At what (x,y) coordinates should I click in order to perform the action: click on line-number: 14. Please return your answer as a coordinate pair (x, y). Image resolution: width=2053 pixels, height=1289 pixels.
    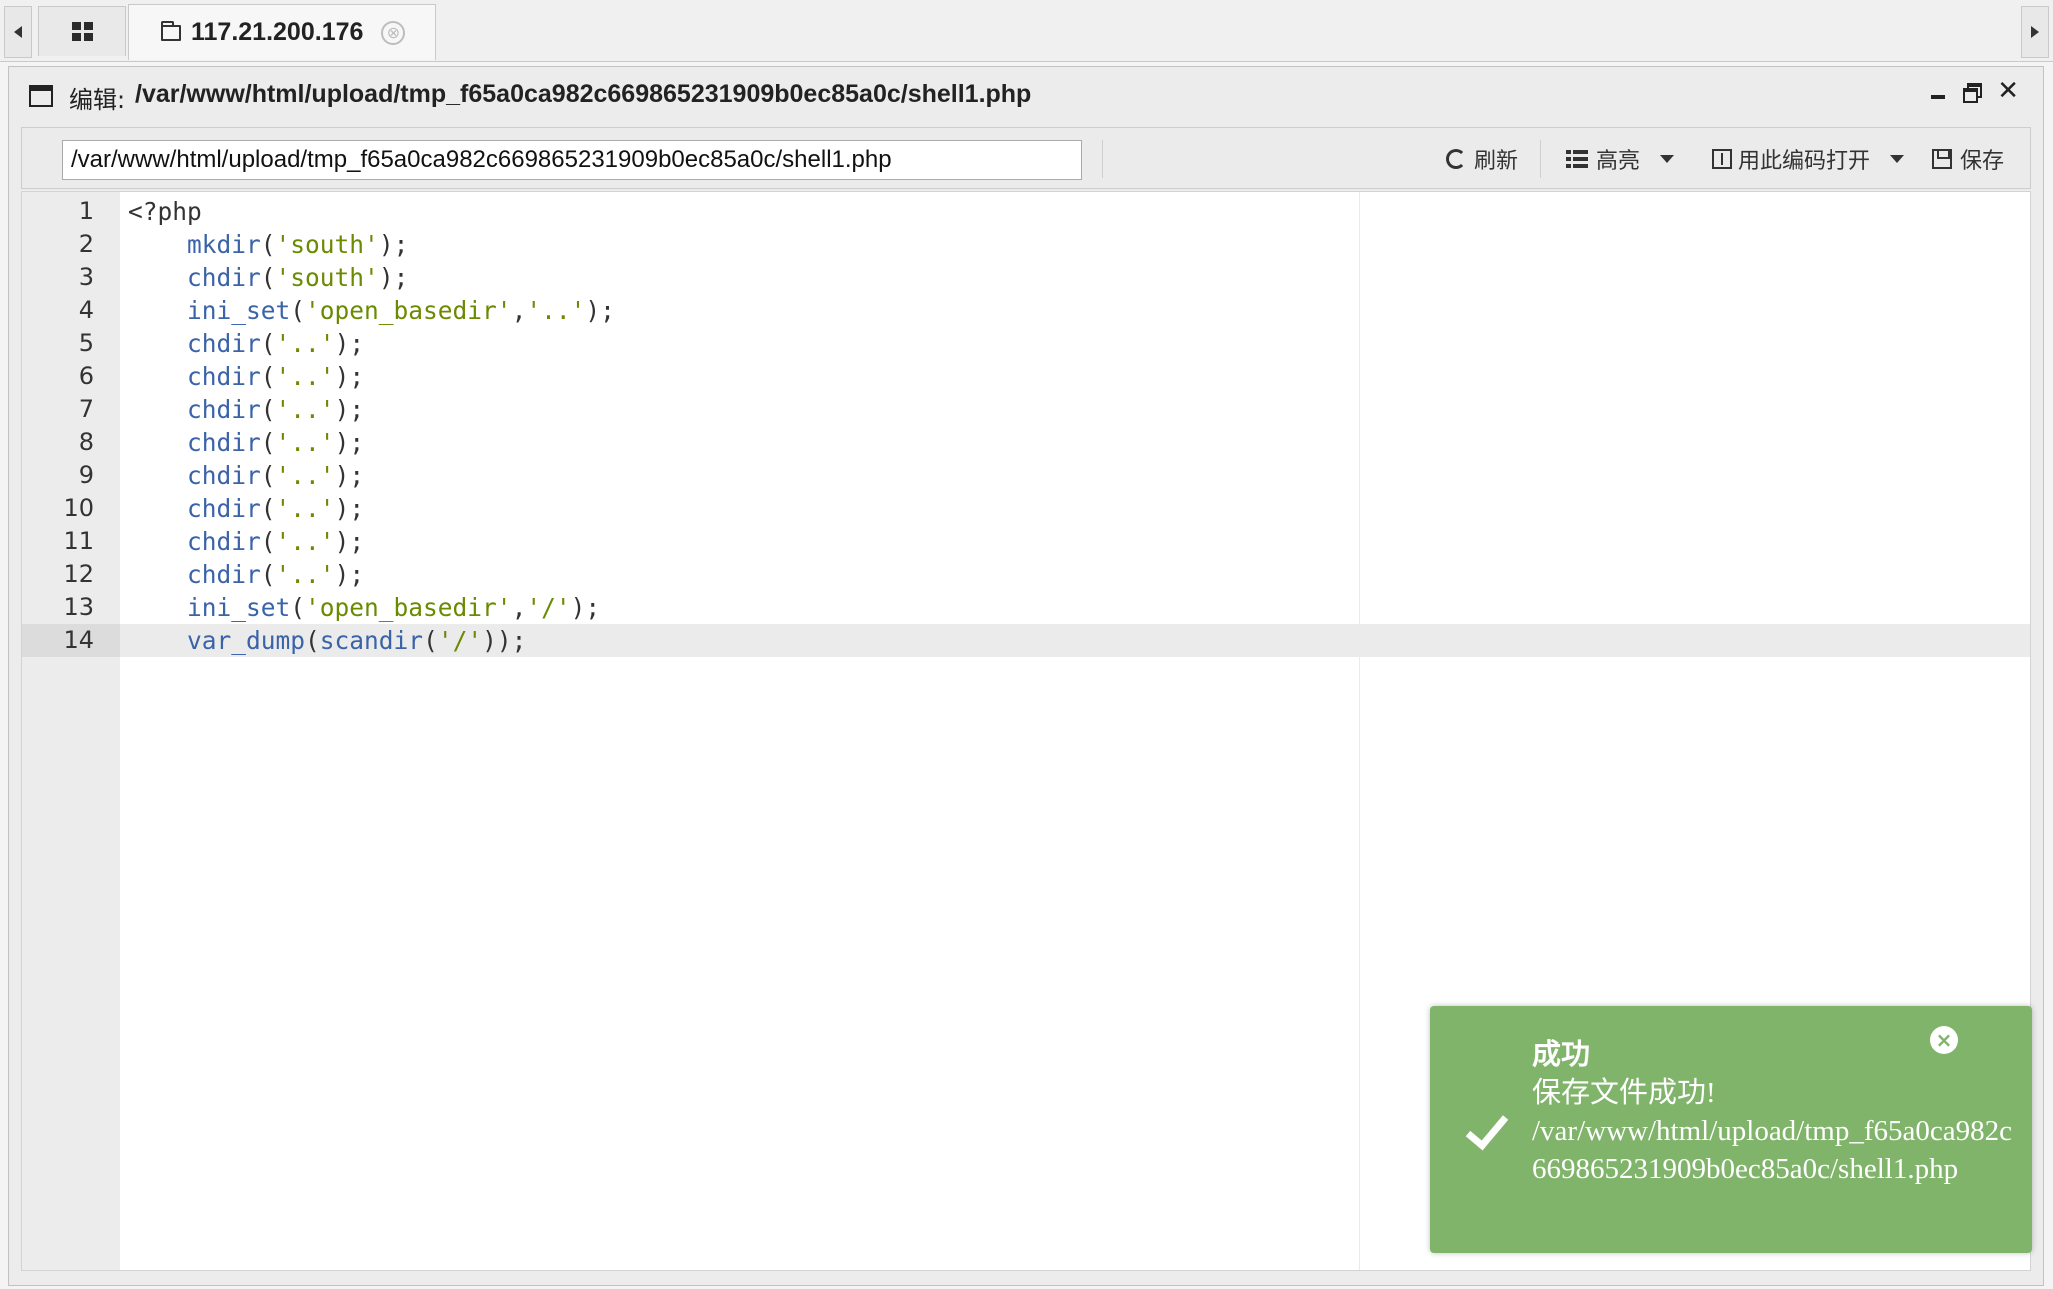
    Looking at the image, I should click on (71, 640).